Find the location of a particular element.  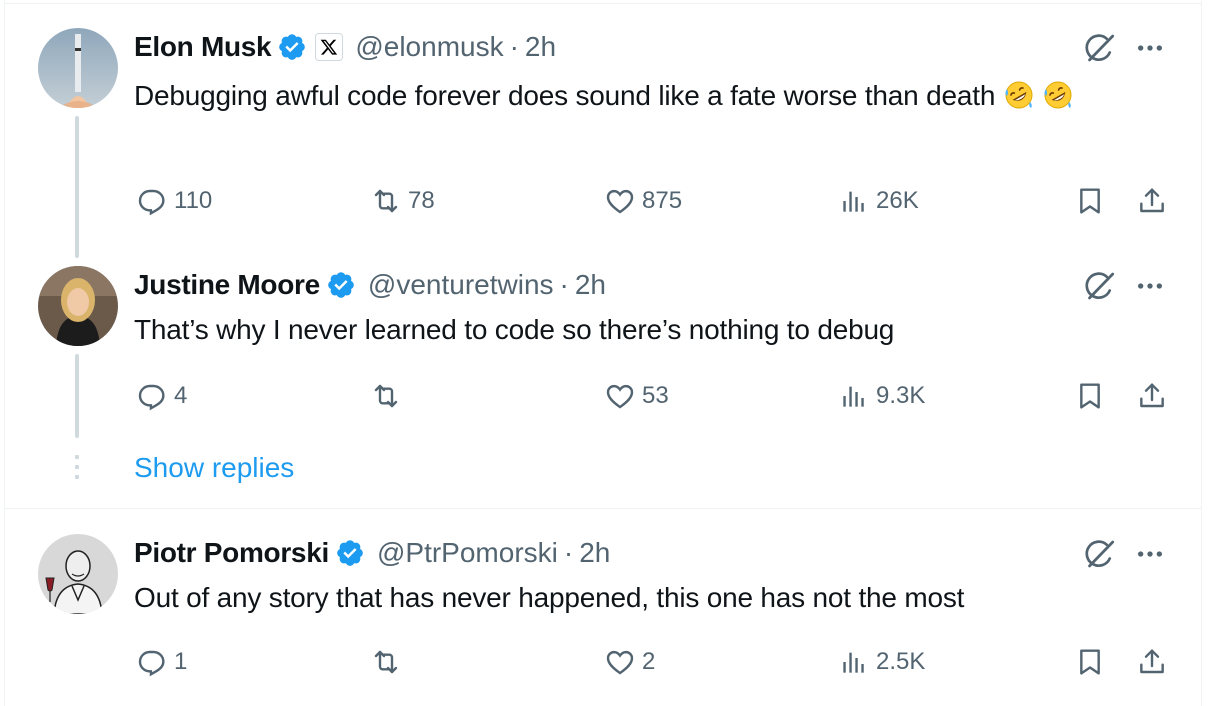

like-count: 53 is located at coordinates (655, 395).